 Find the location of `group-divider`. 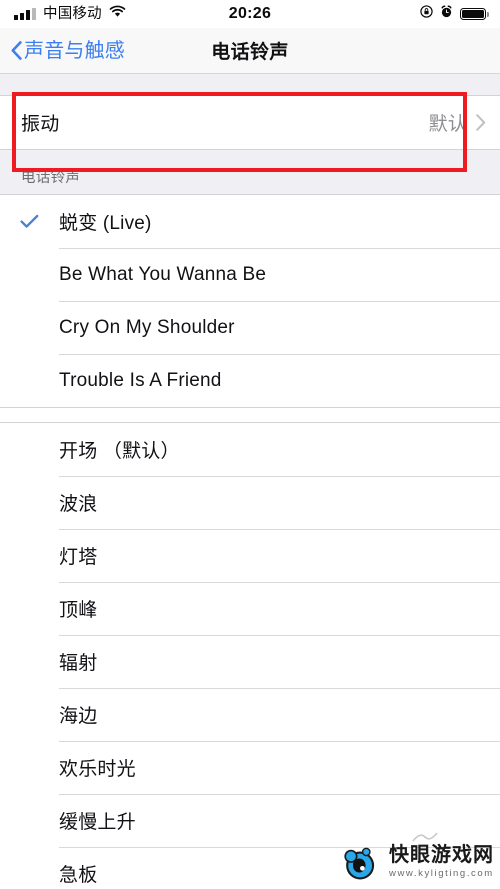

group-divider is located at coordinates (250, 415).